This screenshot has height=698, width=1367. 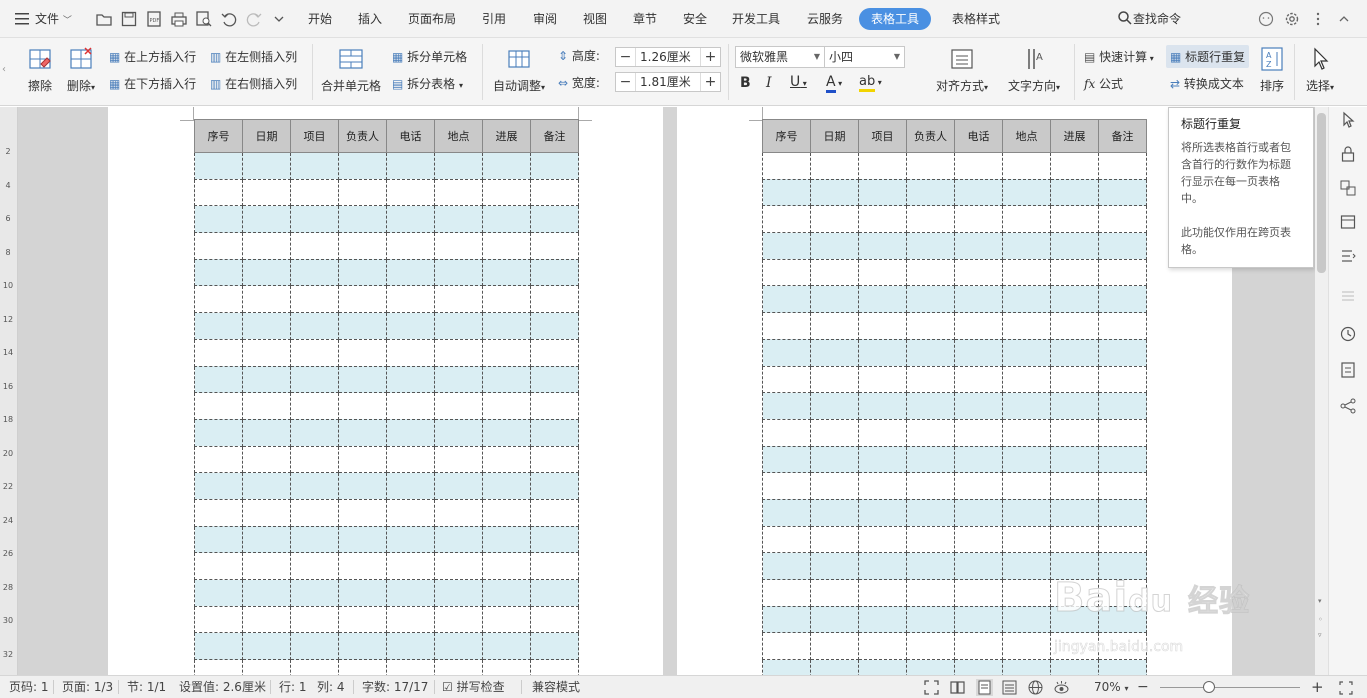 I want to click on fullscreen-icon, so click(x=931, y=687).